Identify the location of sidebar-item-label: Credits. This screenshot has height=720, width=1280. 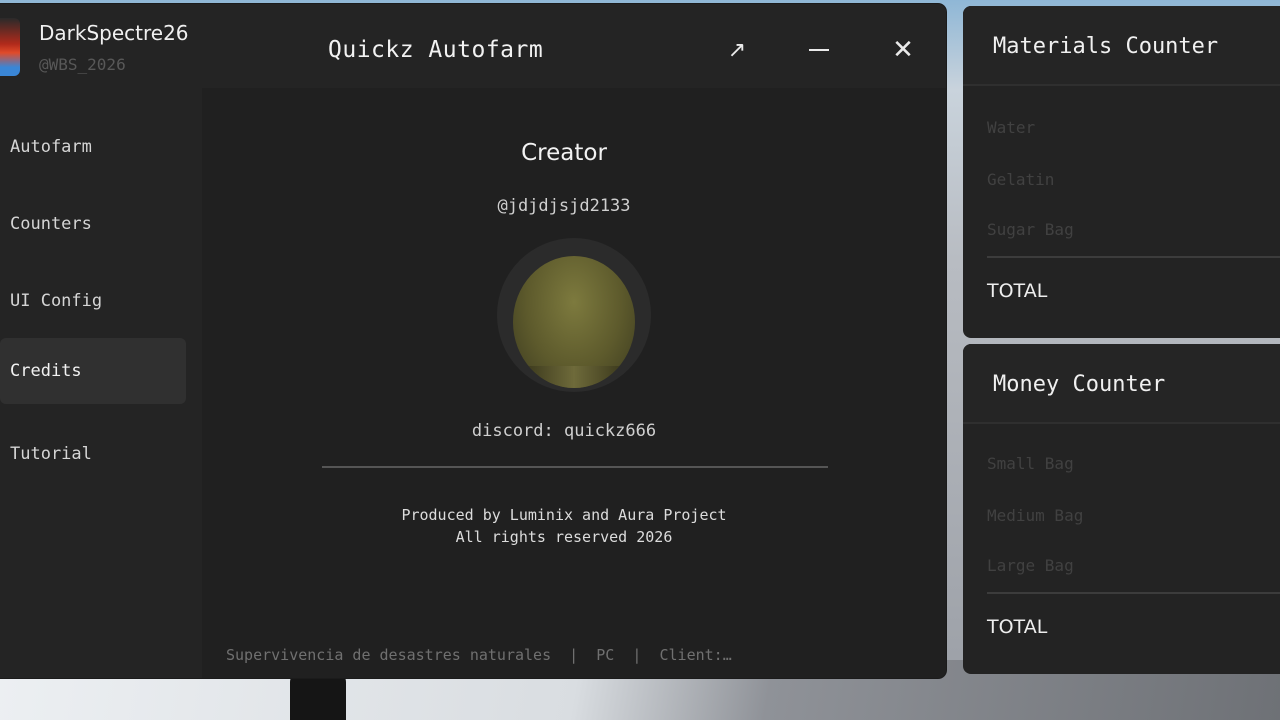
(46, 371).